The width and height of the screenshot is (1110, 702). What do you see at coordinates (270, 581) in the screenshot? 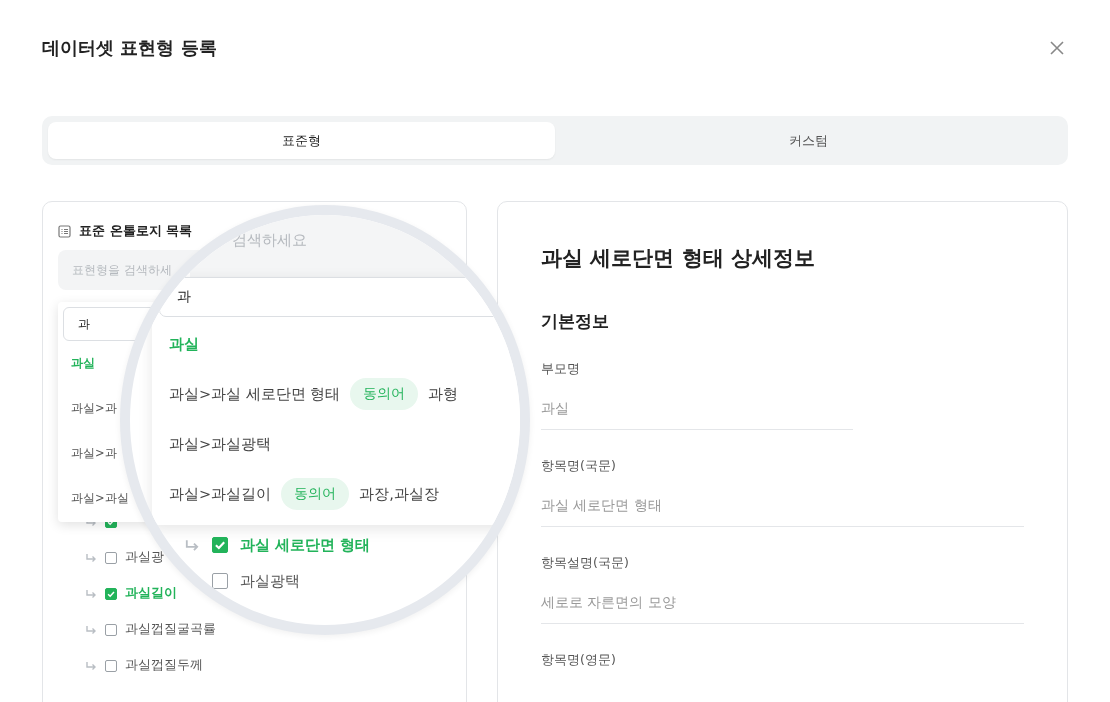
I see `tree-item-label: 과실광택` at bounding box center [270, 581].